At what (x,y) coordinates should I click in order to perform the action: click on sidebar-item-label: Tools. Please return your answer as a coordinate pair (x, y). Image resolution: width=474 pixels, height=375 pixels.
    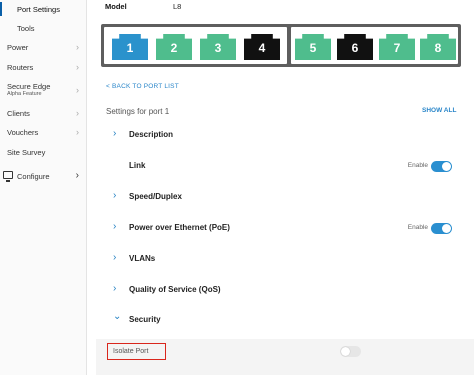
    Looking at the image, I should click on (26, 28).